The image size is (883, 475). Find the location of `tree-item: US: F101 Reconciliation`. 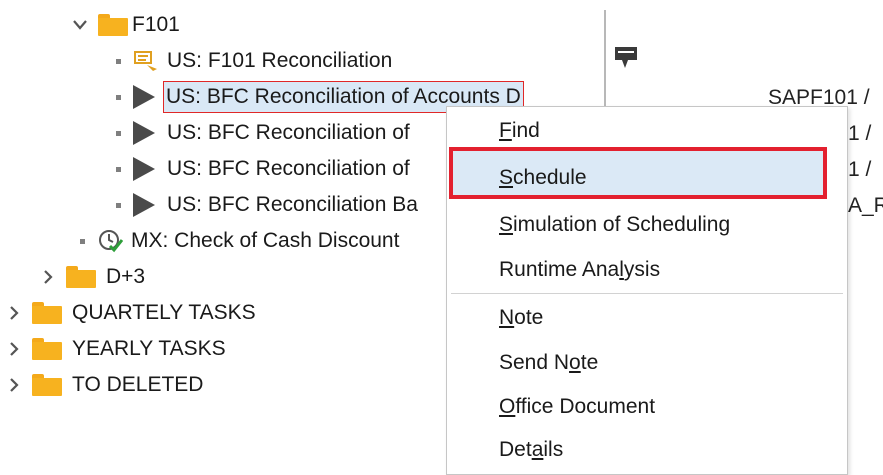

tree-item: US: F101 Reconciliation is located at coordinates (254, 61).